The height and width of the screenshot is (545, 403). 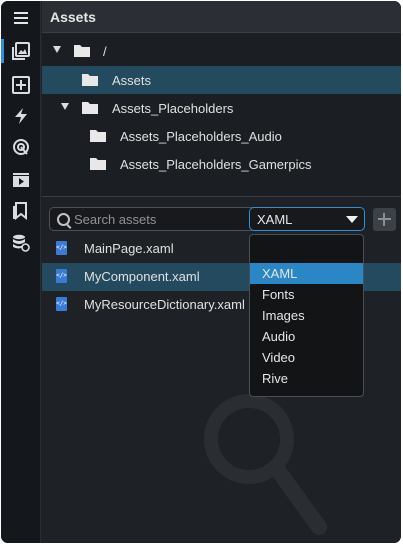 What do you see at coordinates (221, 51) in the screenshot?
I see `tree-item-root: /` at bounding box center [221, 51].